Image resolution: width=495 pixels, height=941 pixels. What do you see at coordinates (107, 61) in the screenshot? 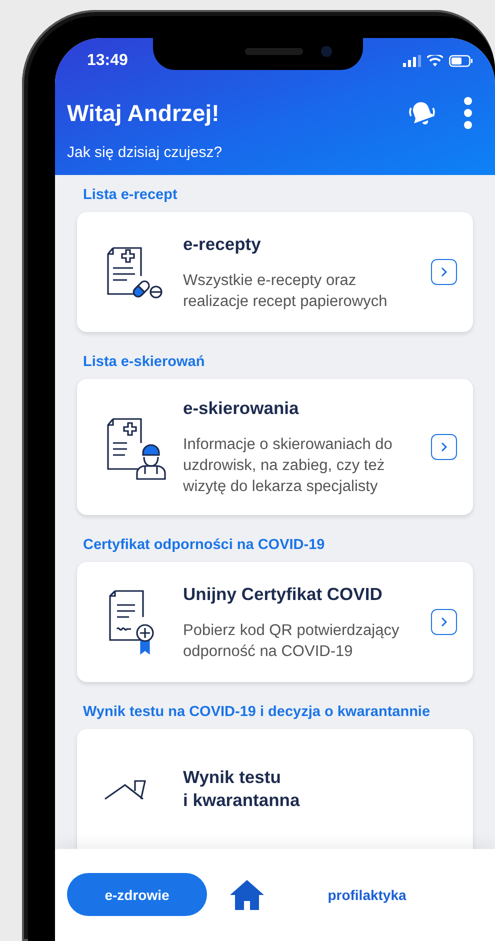
I see `status-time: 13:49` at bounding box center [107, 61].